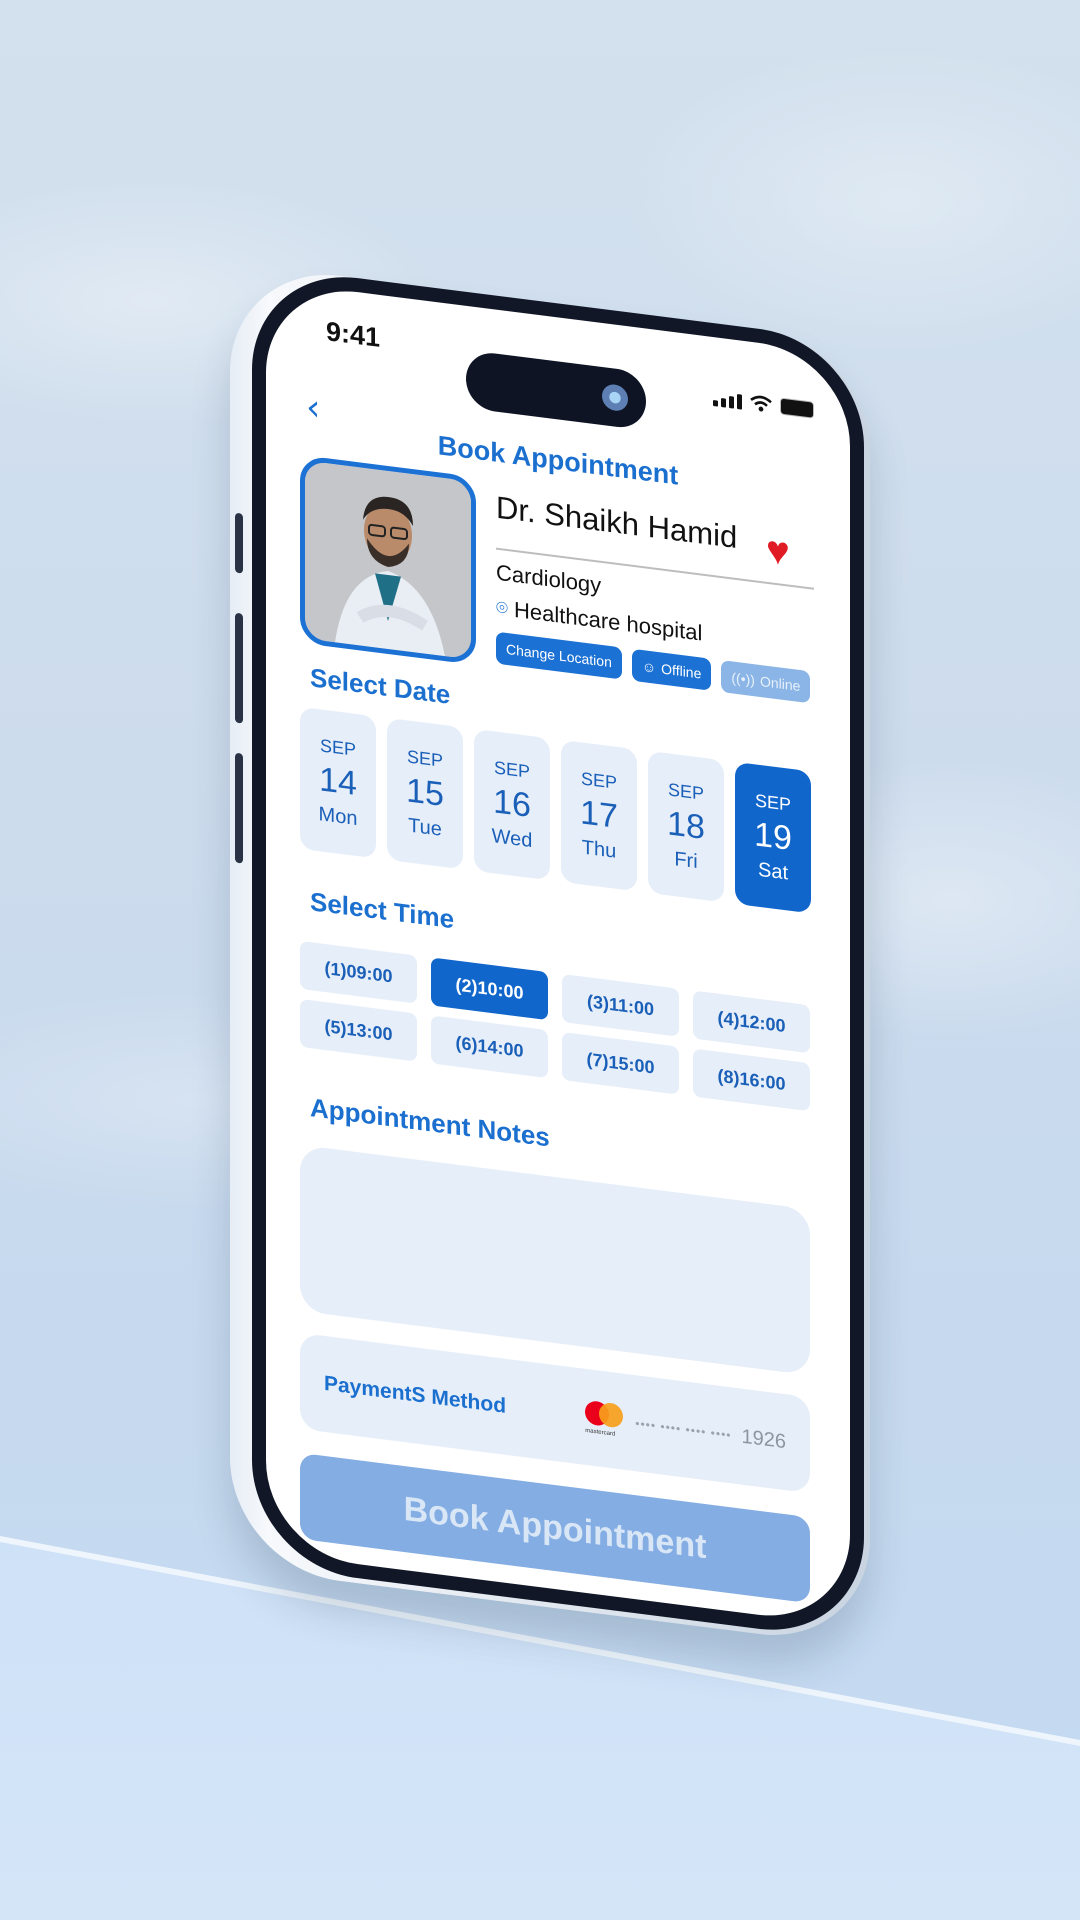 The image size is (1080, 1920). I want to click on online-toggle: ((•)) Online, so click(766, 682).